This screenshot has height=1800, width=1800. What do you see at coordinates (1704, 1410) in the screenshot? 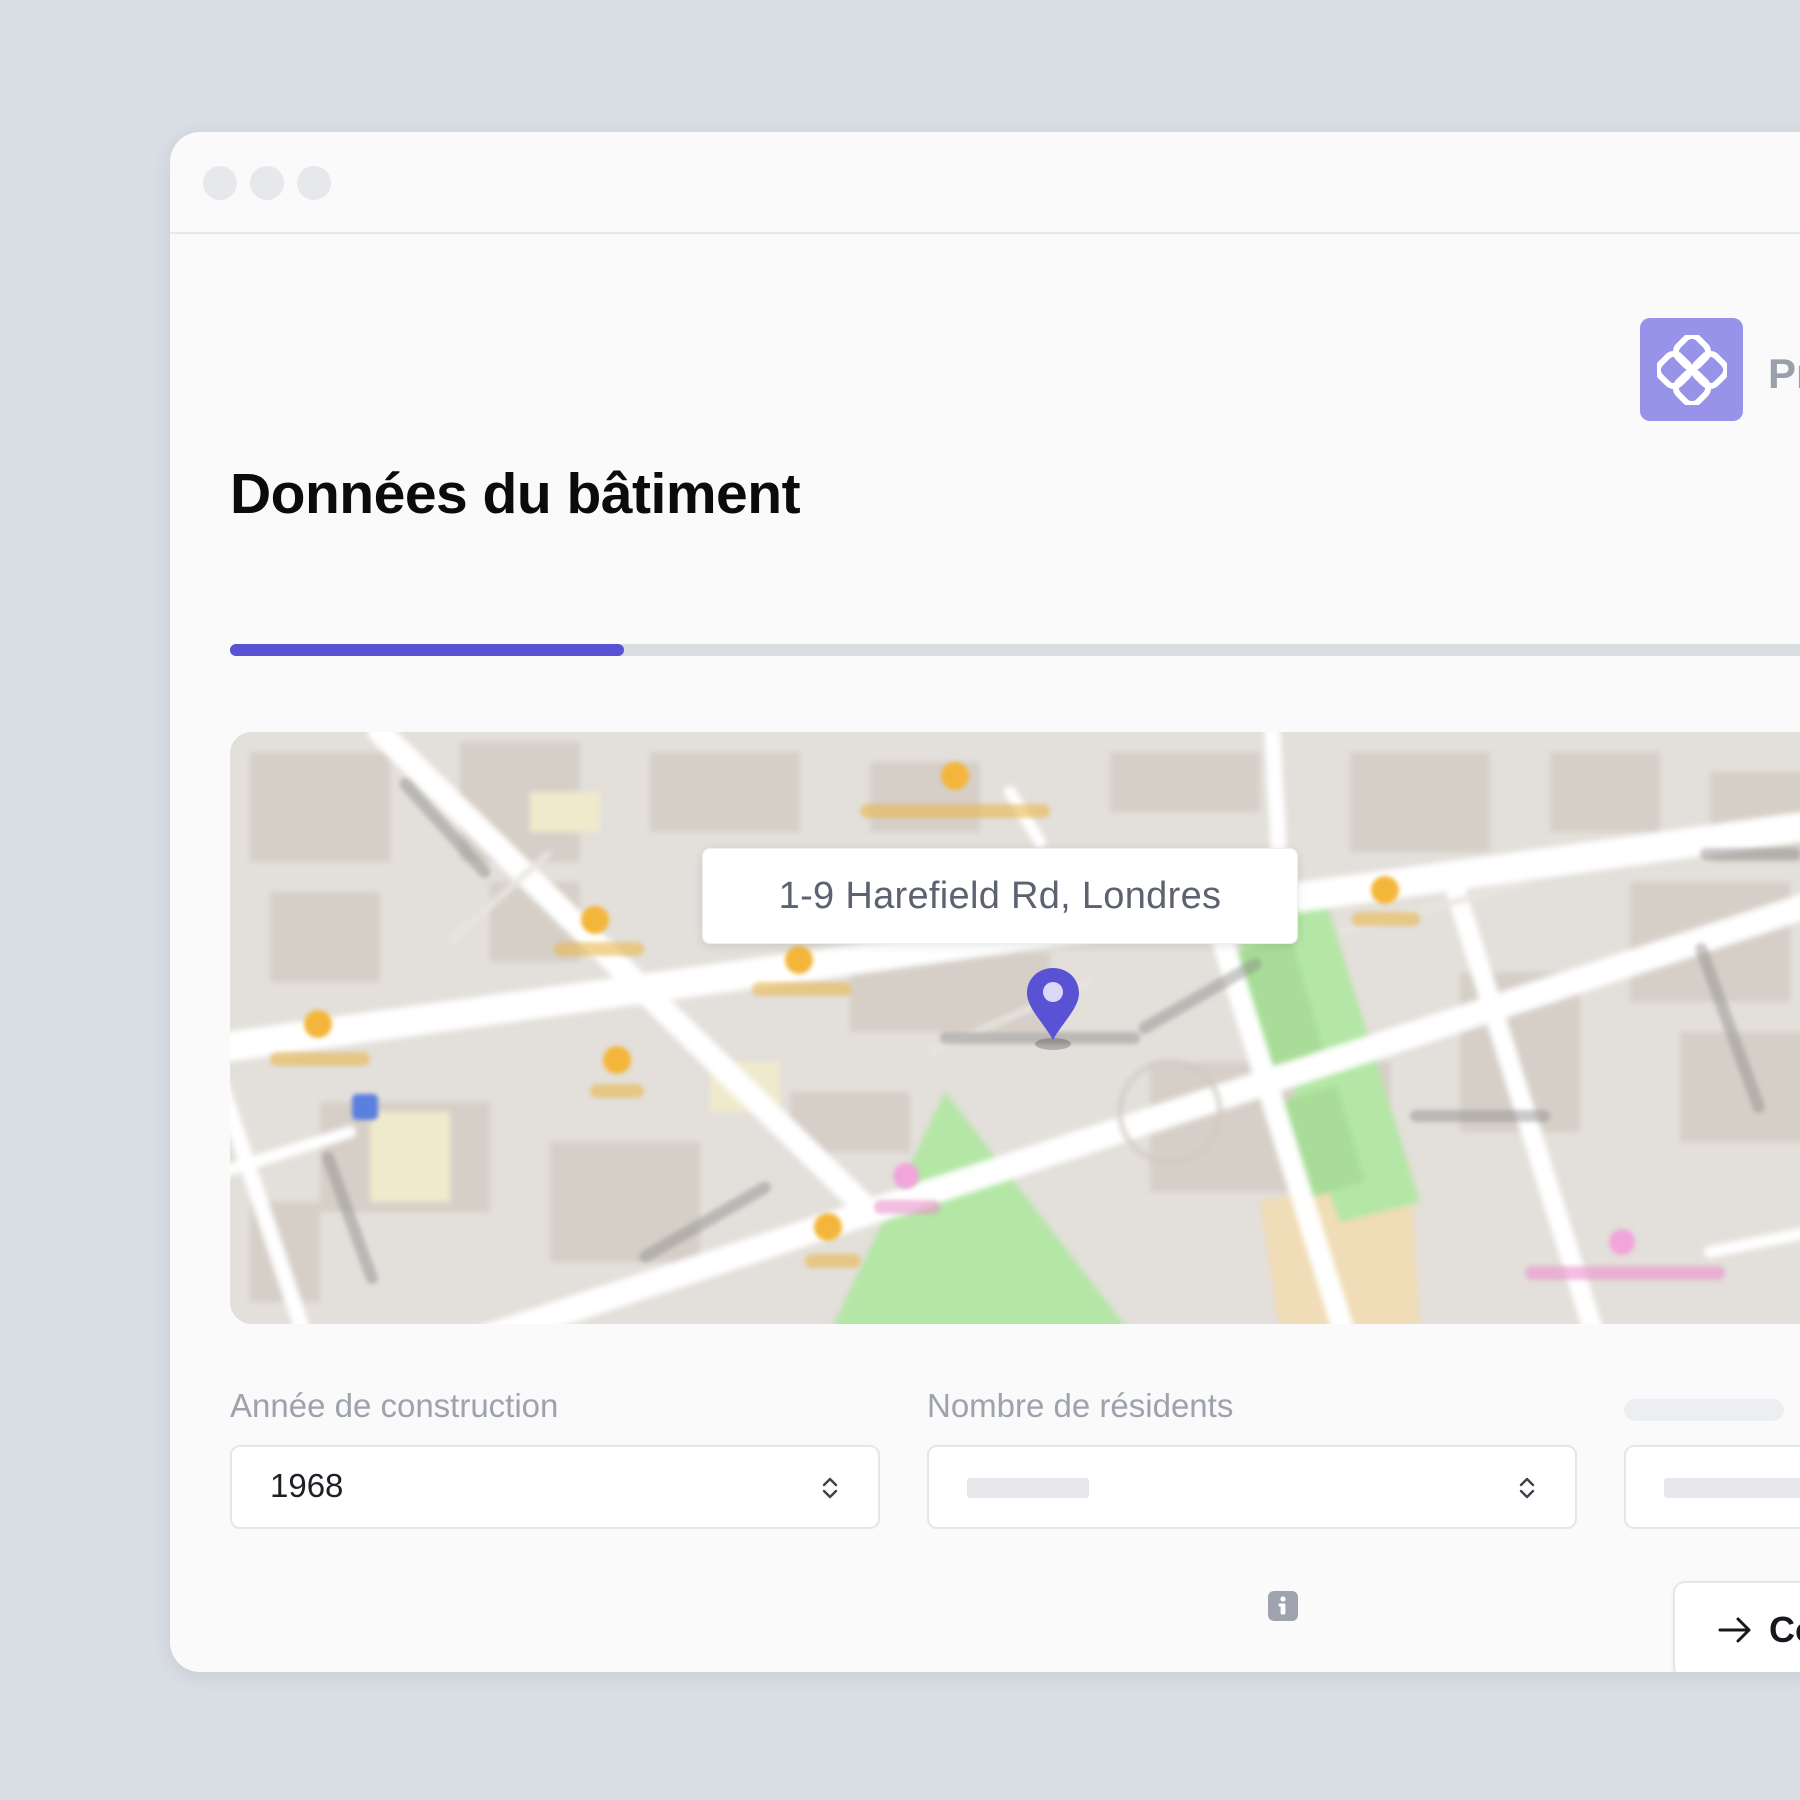
I see `third-field-label-placeholder` at bounding box center [1704, 1410].